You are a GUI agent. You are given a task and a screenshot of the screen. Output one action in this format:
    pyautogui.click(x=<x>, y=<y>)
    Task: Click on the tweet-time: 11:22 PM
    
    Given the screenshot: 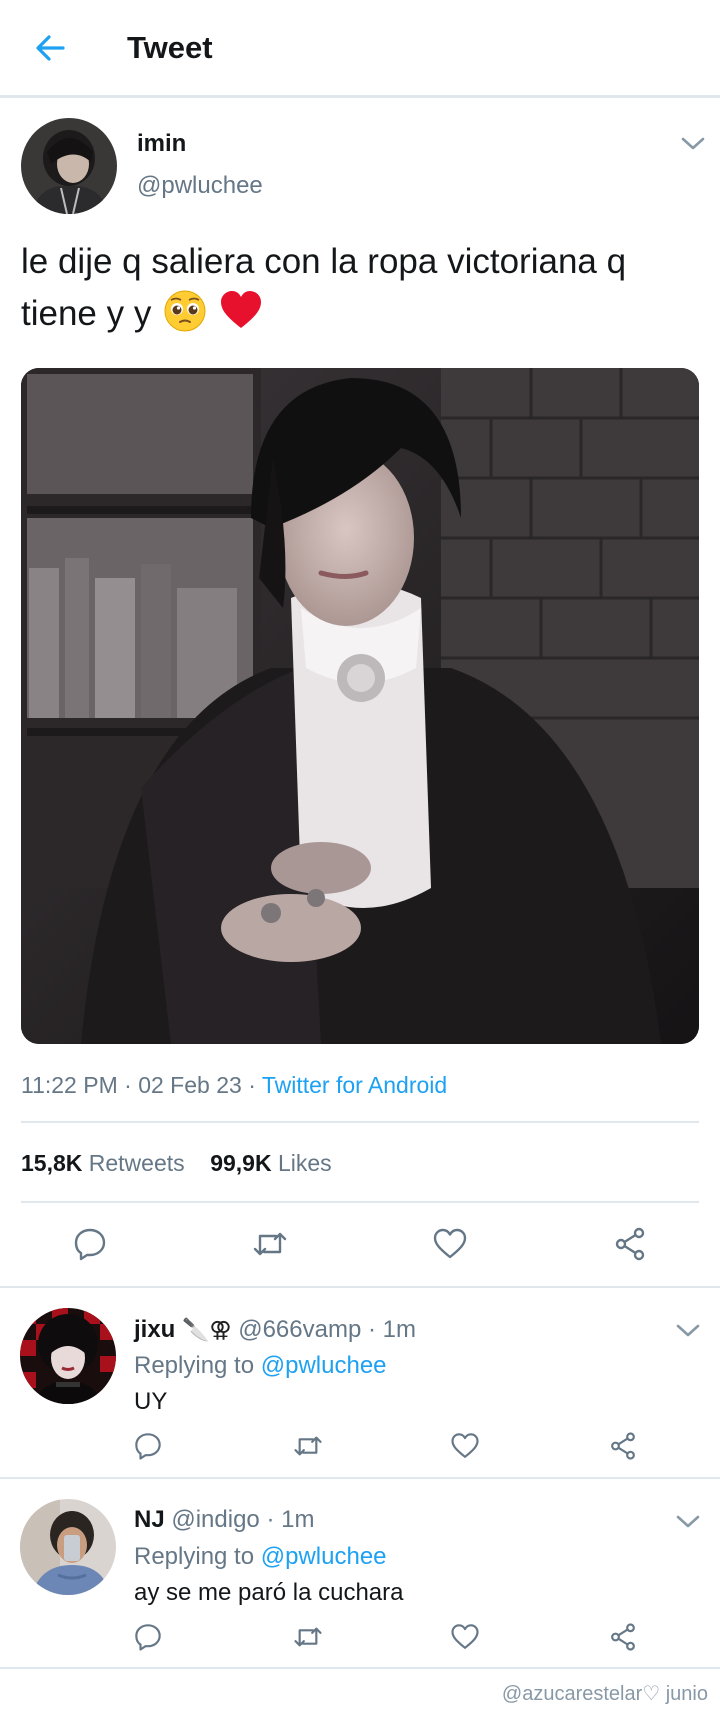 What is the action you would take?
    pyautogui.click(x=69, y=1085)
    